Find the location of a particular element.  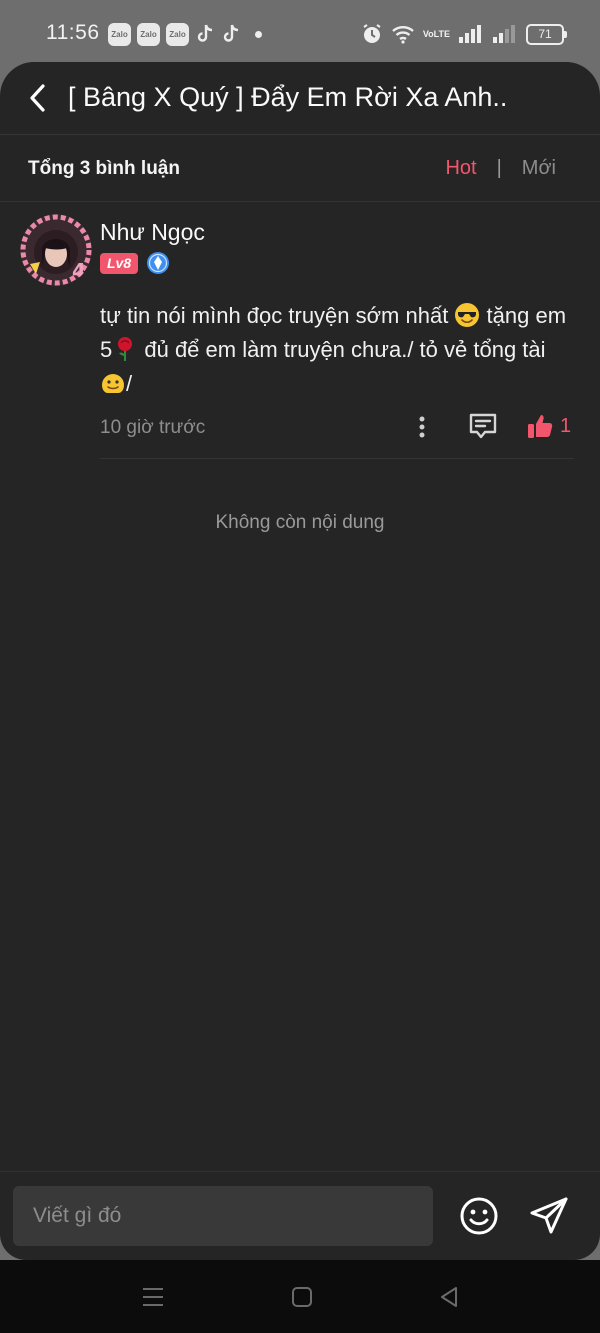

alarm-icon is located at coordinates (372, 33).